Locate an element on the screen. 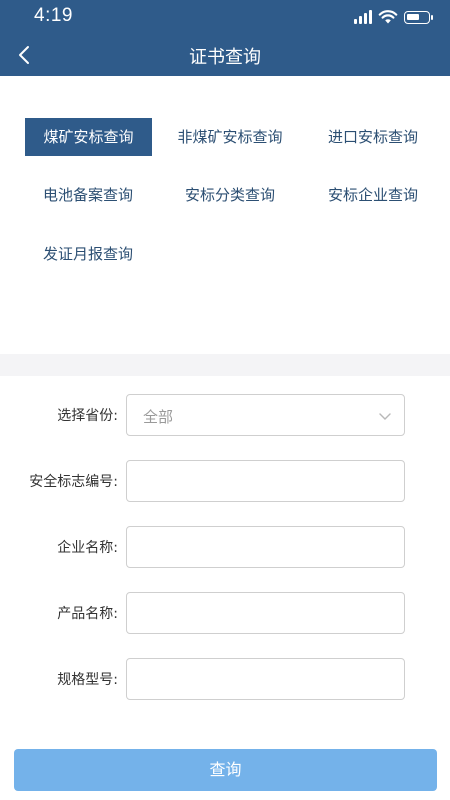 The height and width of the screenshot is (800, 450). tab-safety-mark-category: 安标分类查询 is located at coordinates (230, 195).